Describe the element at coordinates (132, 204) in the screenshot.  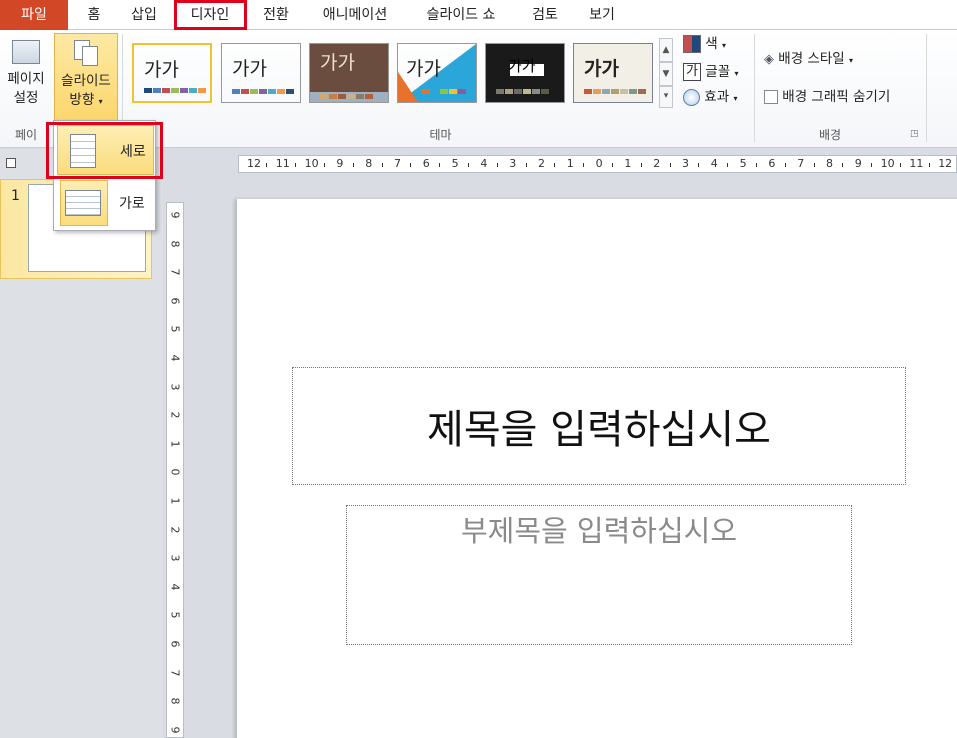
I see `menu-item-landscape-label: 가로` at that location.